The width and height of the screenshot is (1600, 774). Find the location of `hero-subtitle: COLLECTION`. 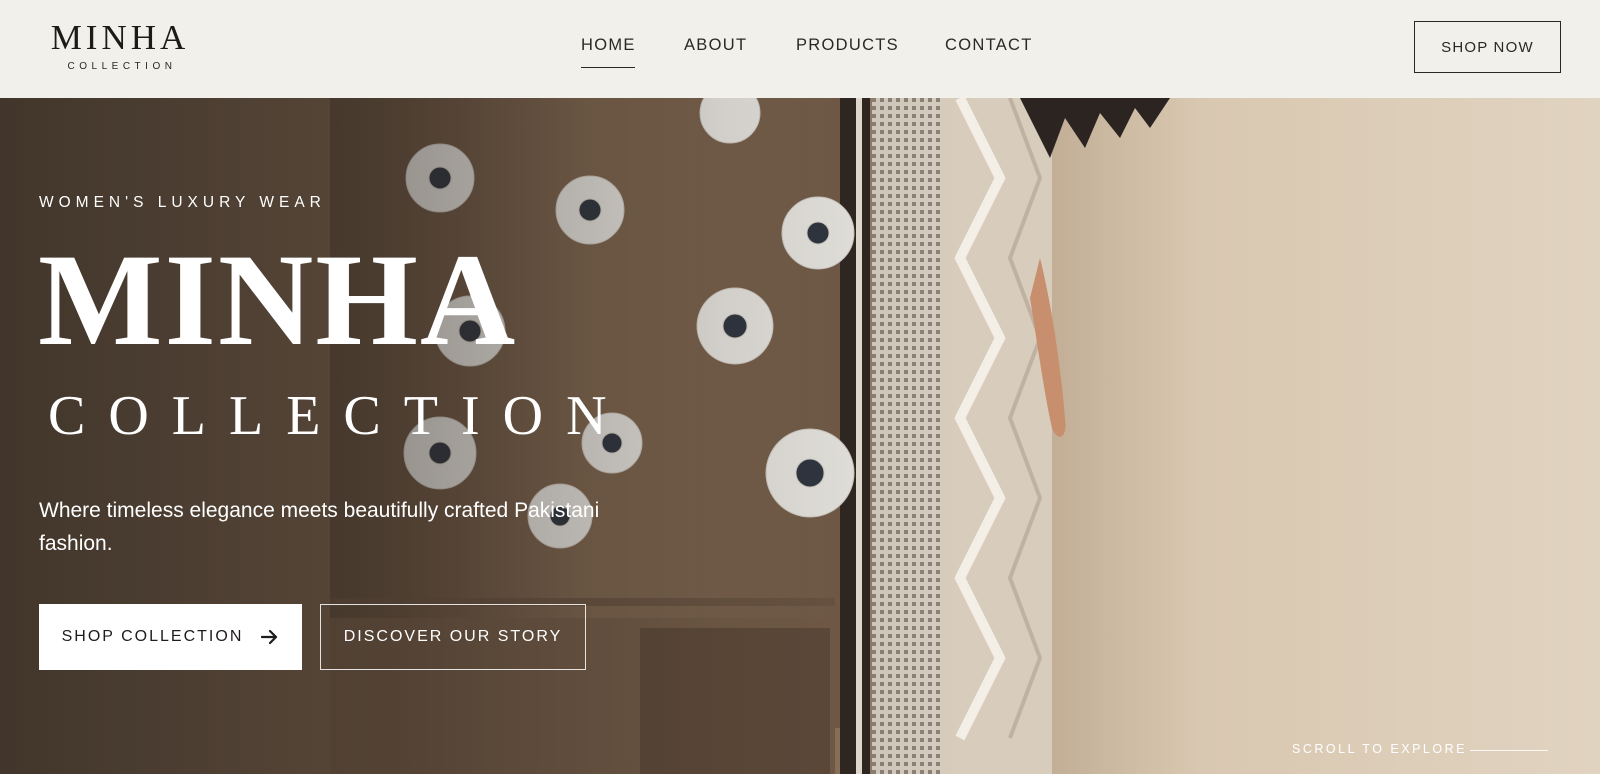

hero-subtitle: COLLECTION is located at coordinates (339, 416).